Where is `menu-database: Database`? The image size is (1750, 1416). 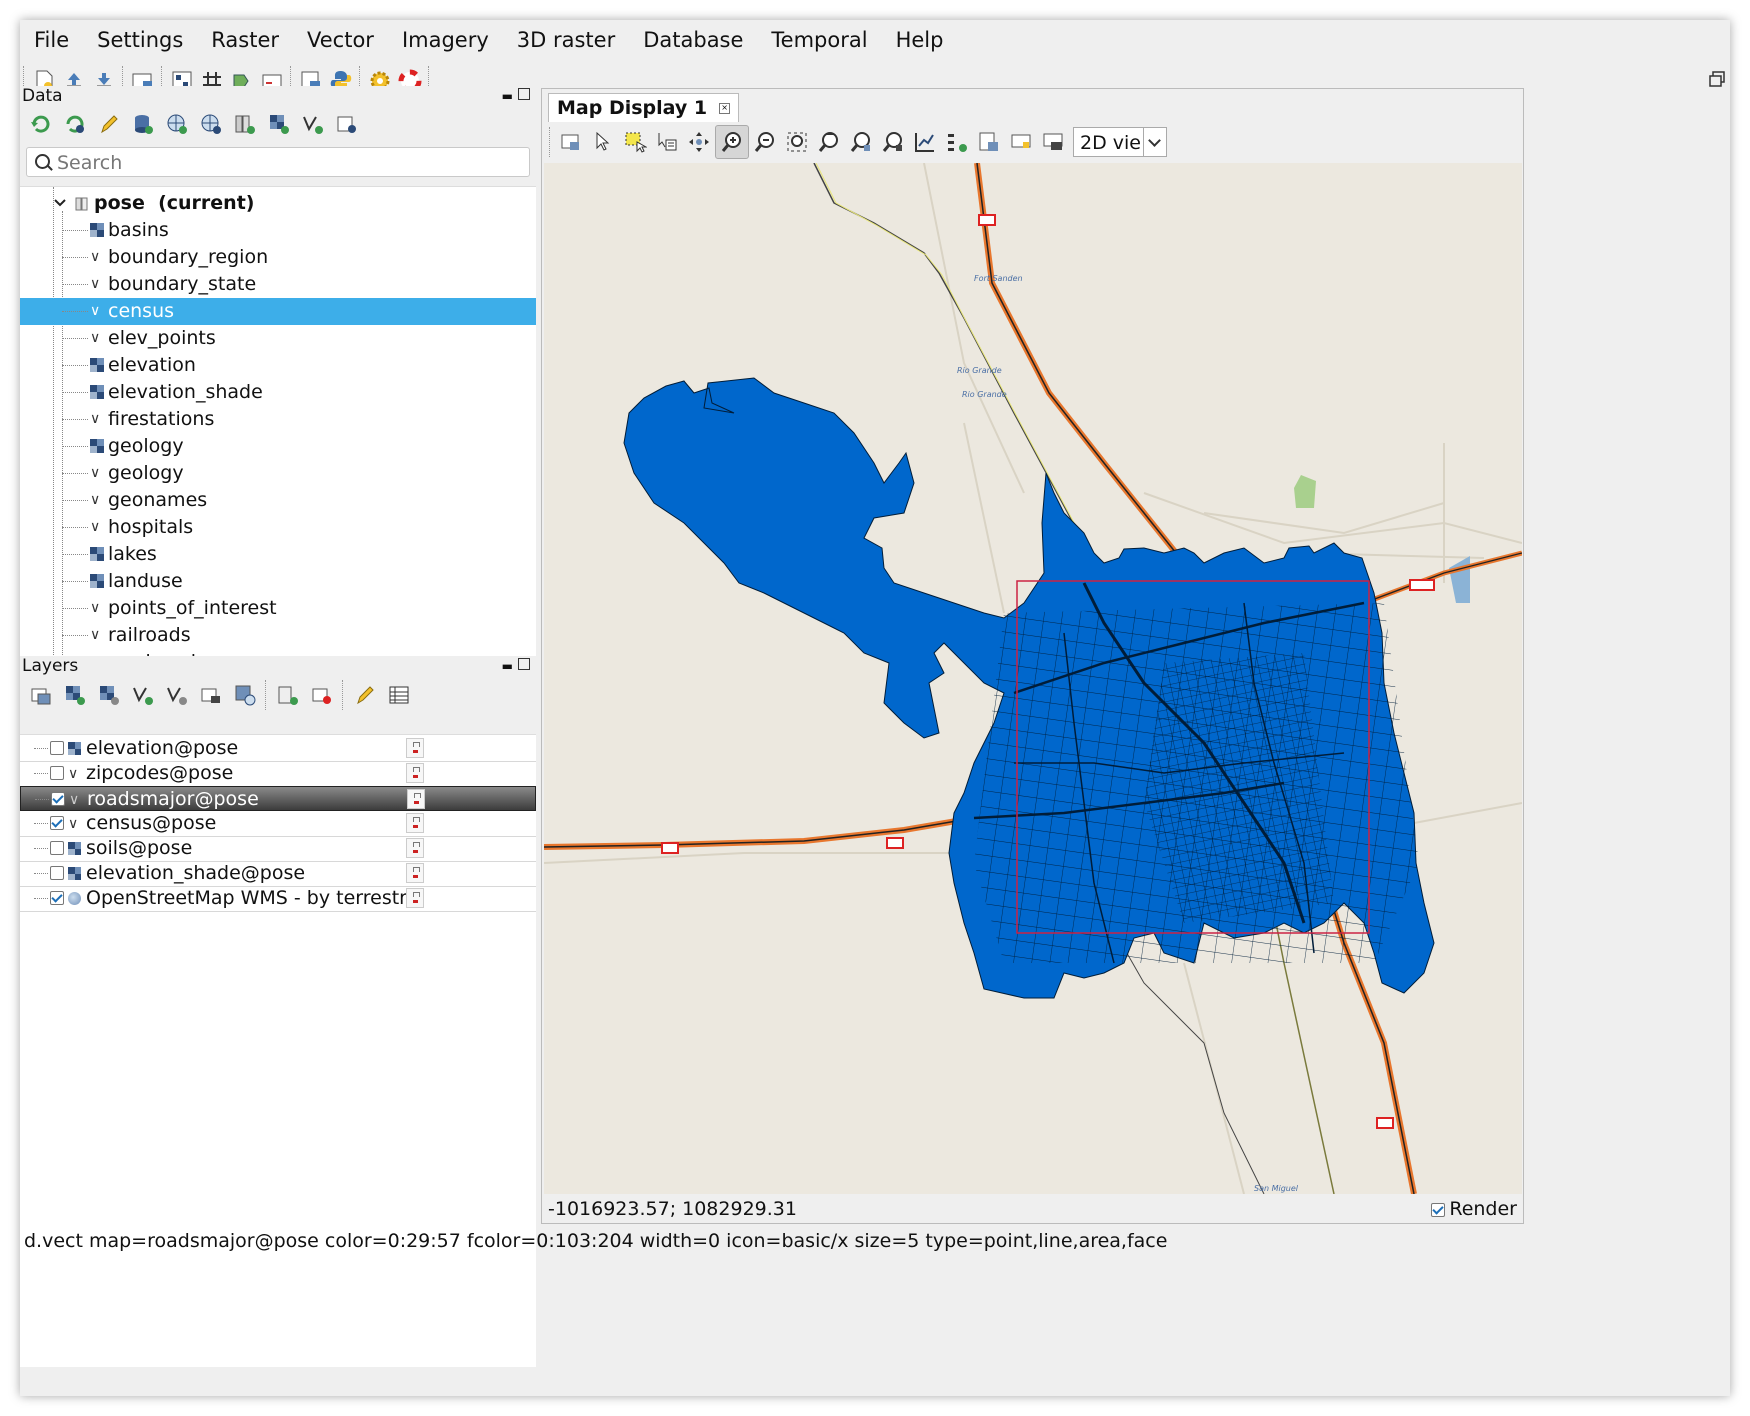
menu-database: Database is located at coordinates (693, 40).